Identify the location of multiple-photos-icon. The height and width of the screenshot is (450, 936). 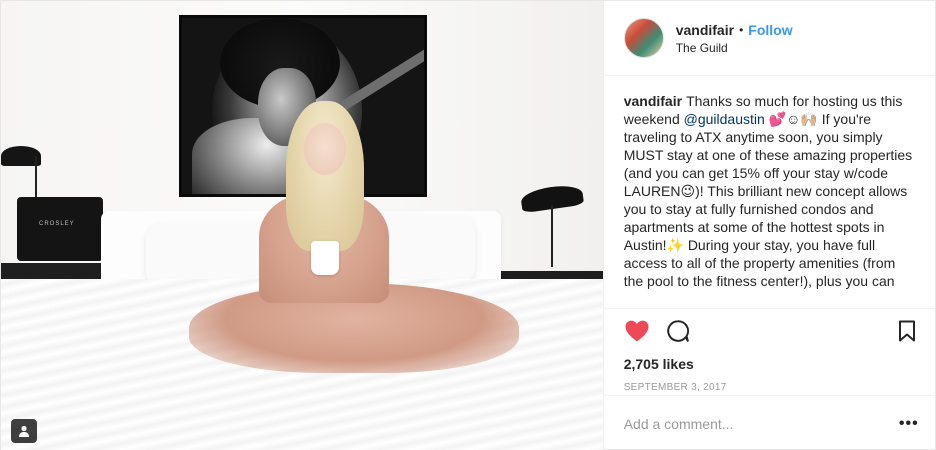
(24, 431).